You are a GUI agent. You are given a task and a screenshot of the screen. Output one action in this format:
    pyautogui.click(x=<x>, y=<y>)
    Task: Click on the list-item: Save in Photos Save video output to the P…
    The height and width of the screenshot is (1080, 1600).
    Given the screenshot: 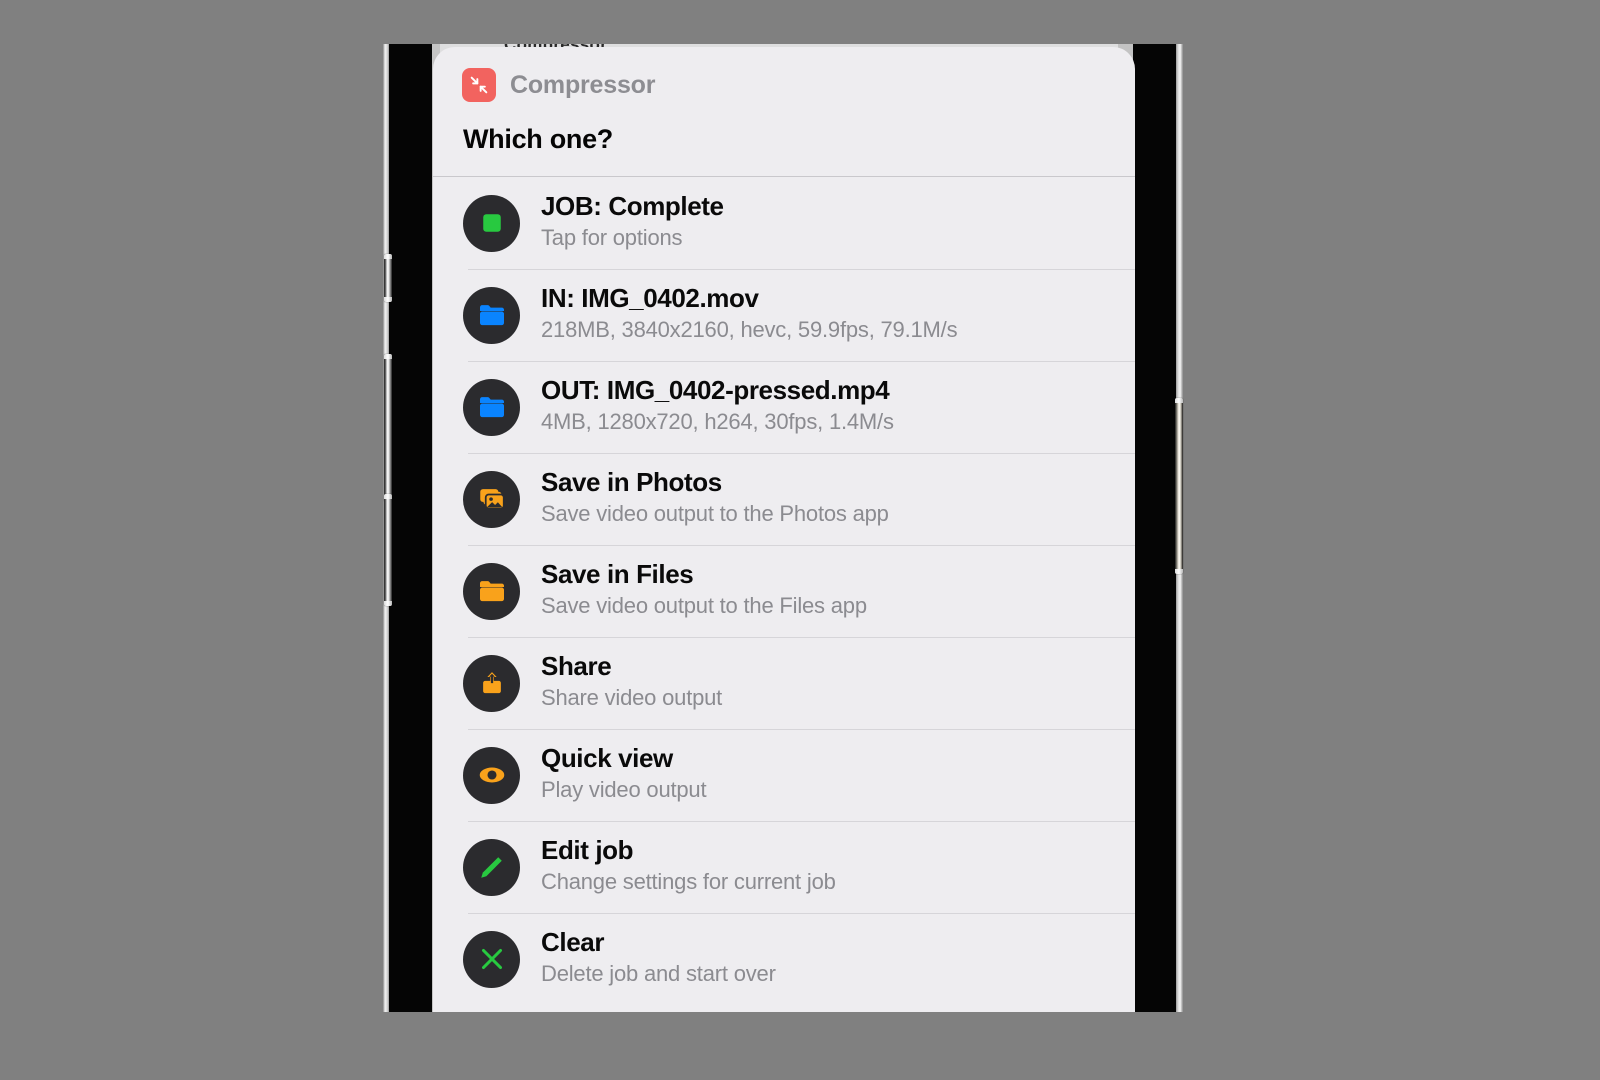 What is the action you would take?
    pyautogui.click(x=784, y=499)
    